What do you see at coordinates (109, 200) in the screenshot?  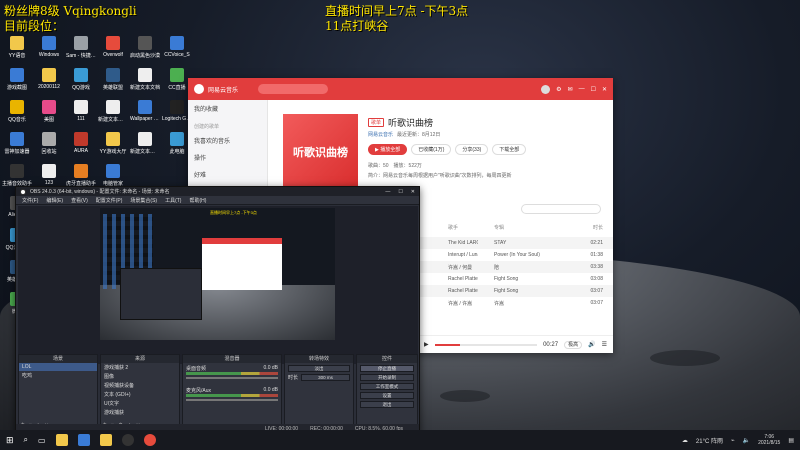 I see `obs-menu-item: 配置文件(P)` at bounding box center [109, 200].